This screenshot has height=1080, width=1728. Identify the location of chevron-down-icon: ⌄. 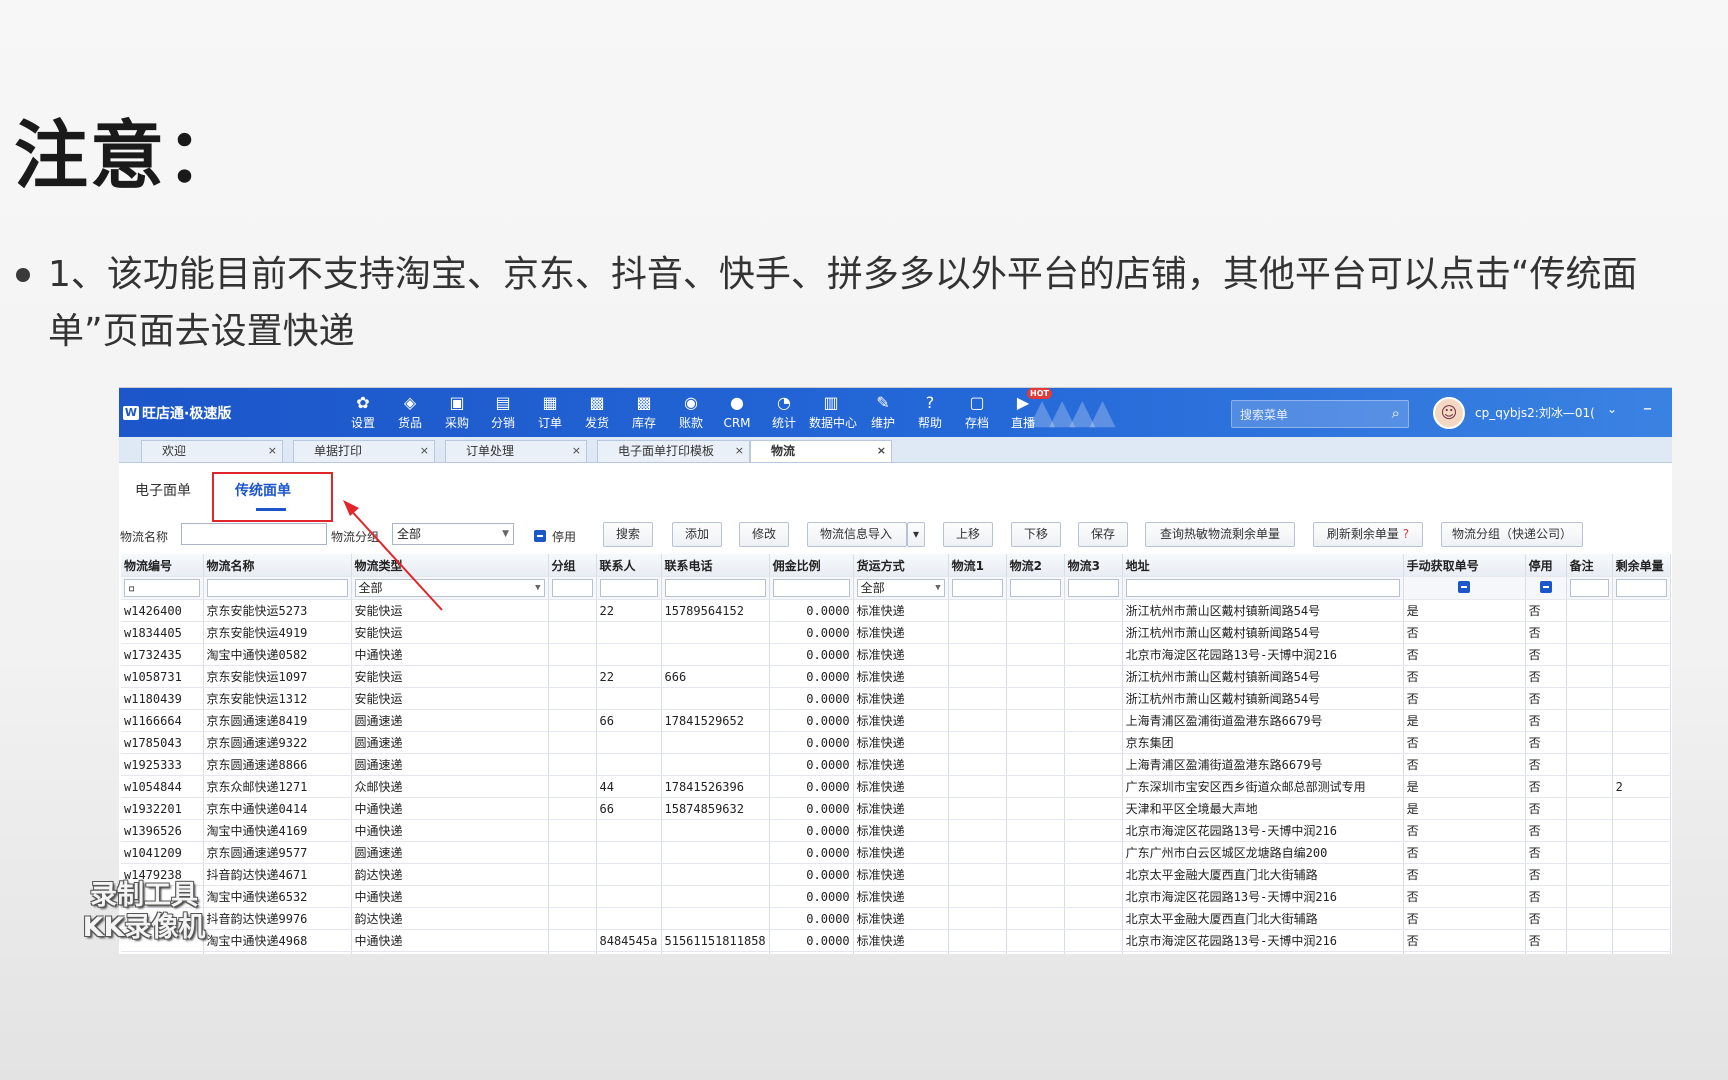
(1612, 409).